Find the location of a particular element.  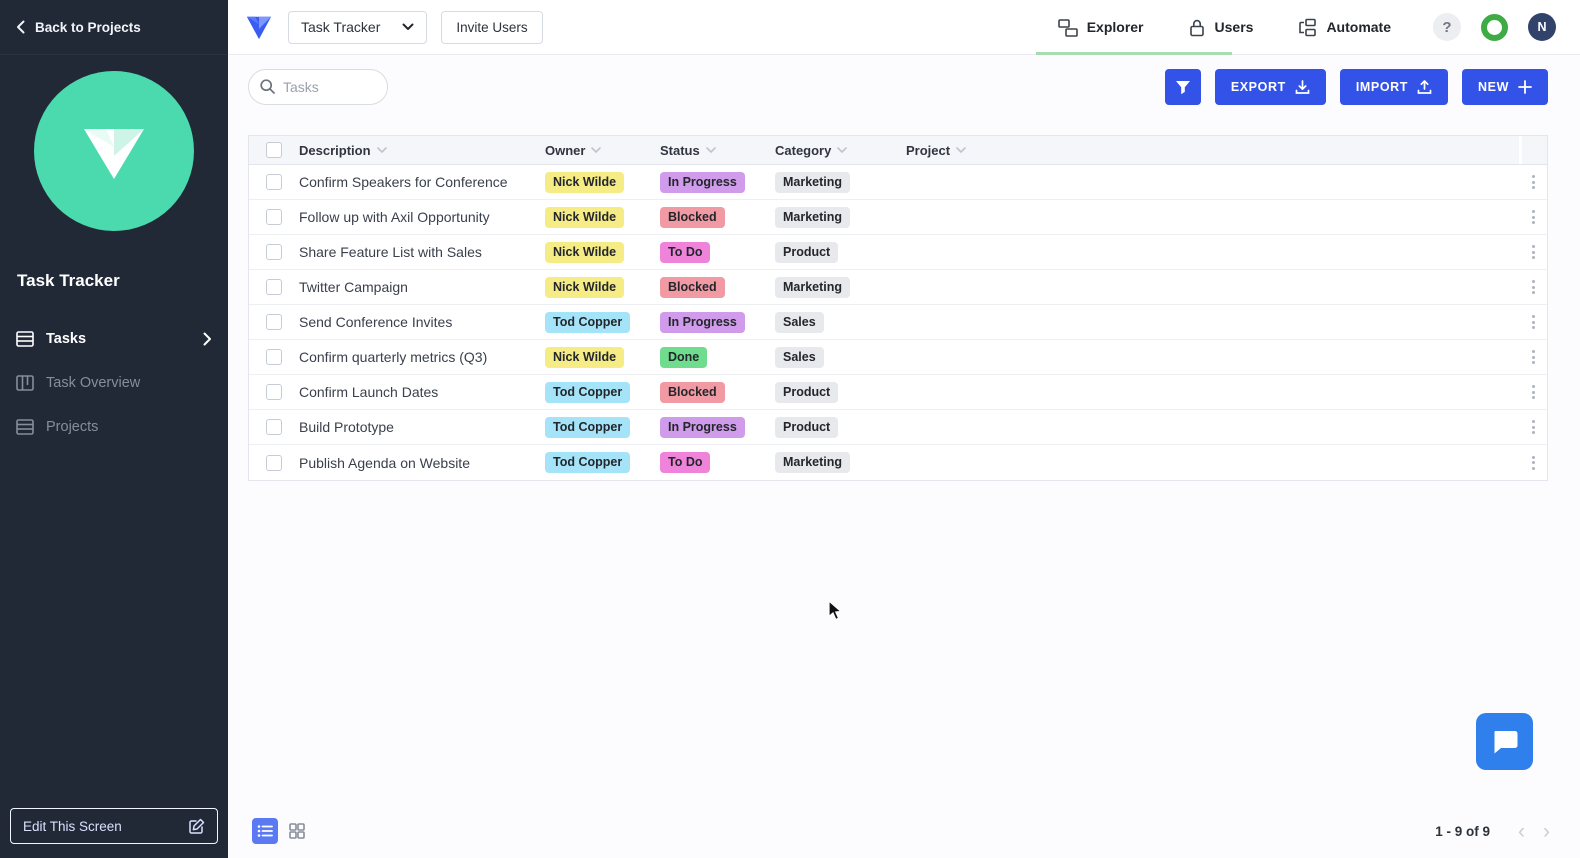

task-description: Follow up with Axil Opportunity is located at coordinates (394, 217).